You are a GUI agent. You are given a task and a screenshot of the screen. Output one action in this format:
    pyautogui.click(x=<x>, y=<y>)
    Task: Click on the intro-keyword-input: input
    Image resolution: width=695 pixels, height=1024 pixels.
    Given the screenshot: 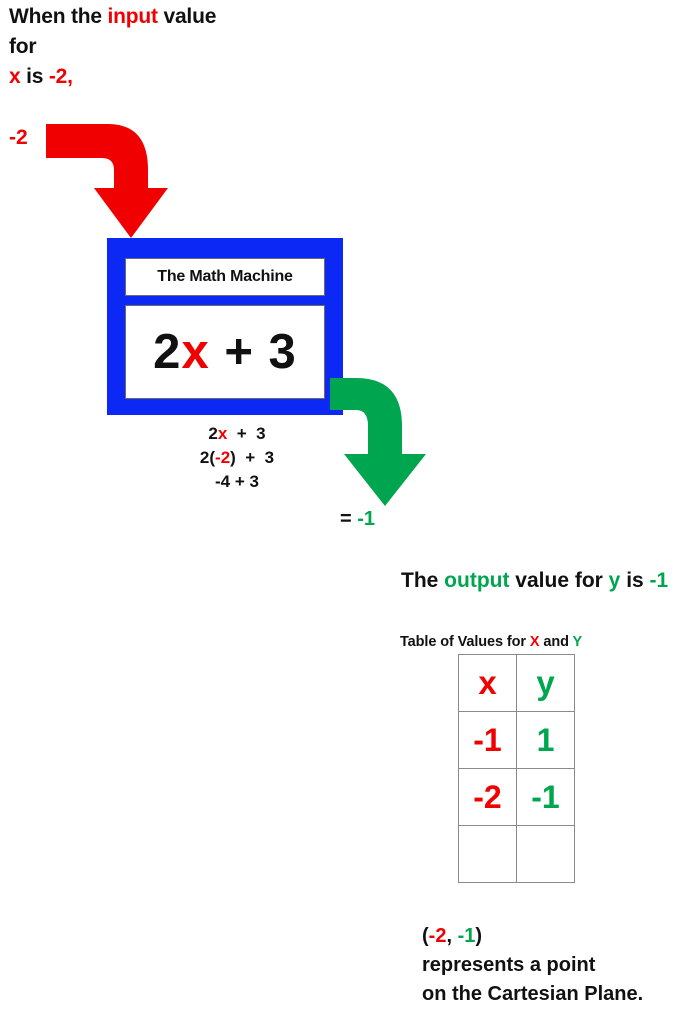 What is the action you would take?
    pyautogui.click(x=133, y=16)
    